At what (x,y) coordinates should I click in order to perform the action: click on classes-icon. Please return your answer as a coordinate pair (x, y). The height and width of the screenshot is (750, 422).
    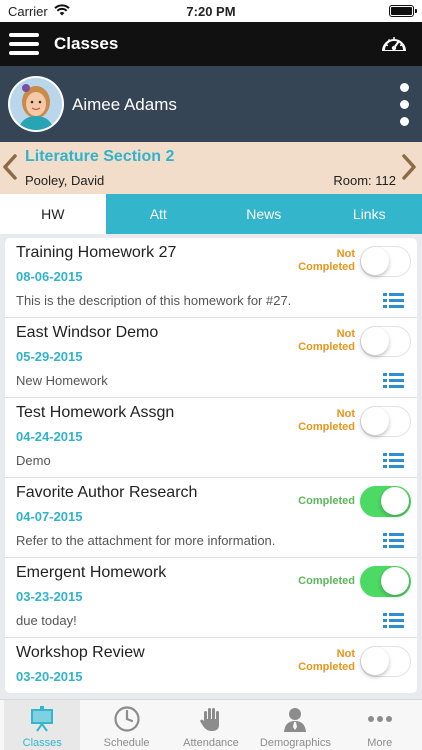
    Looking at the image, I should click on (42, 719).